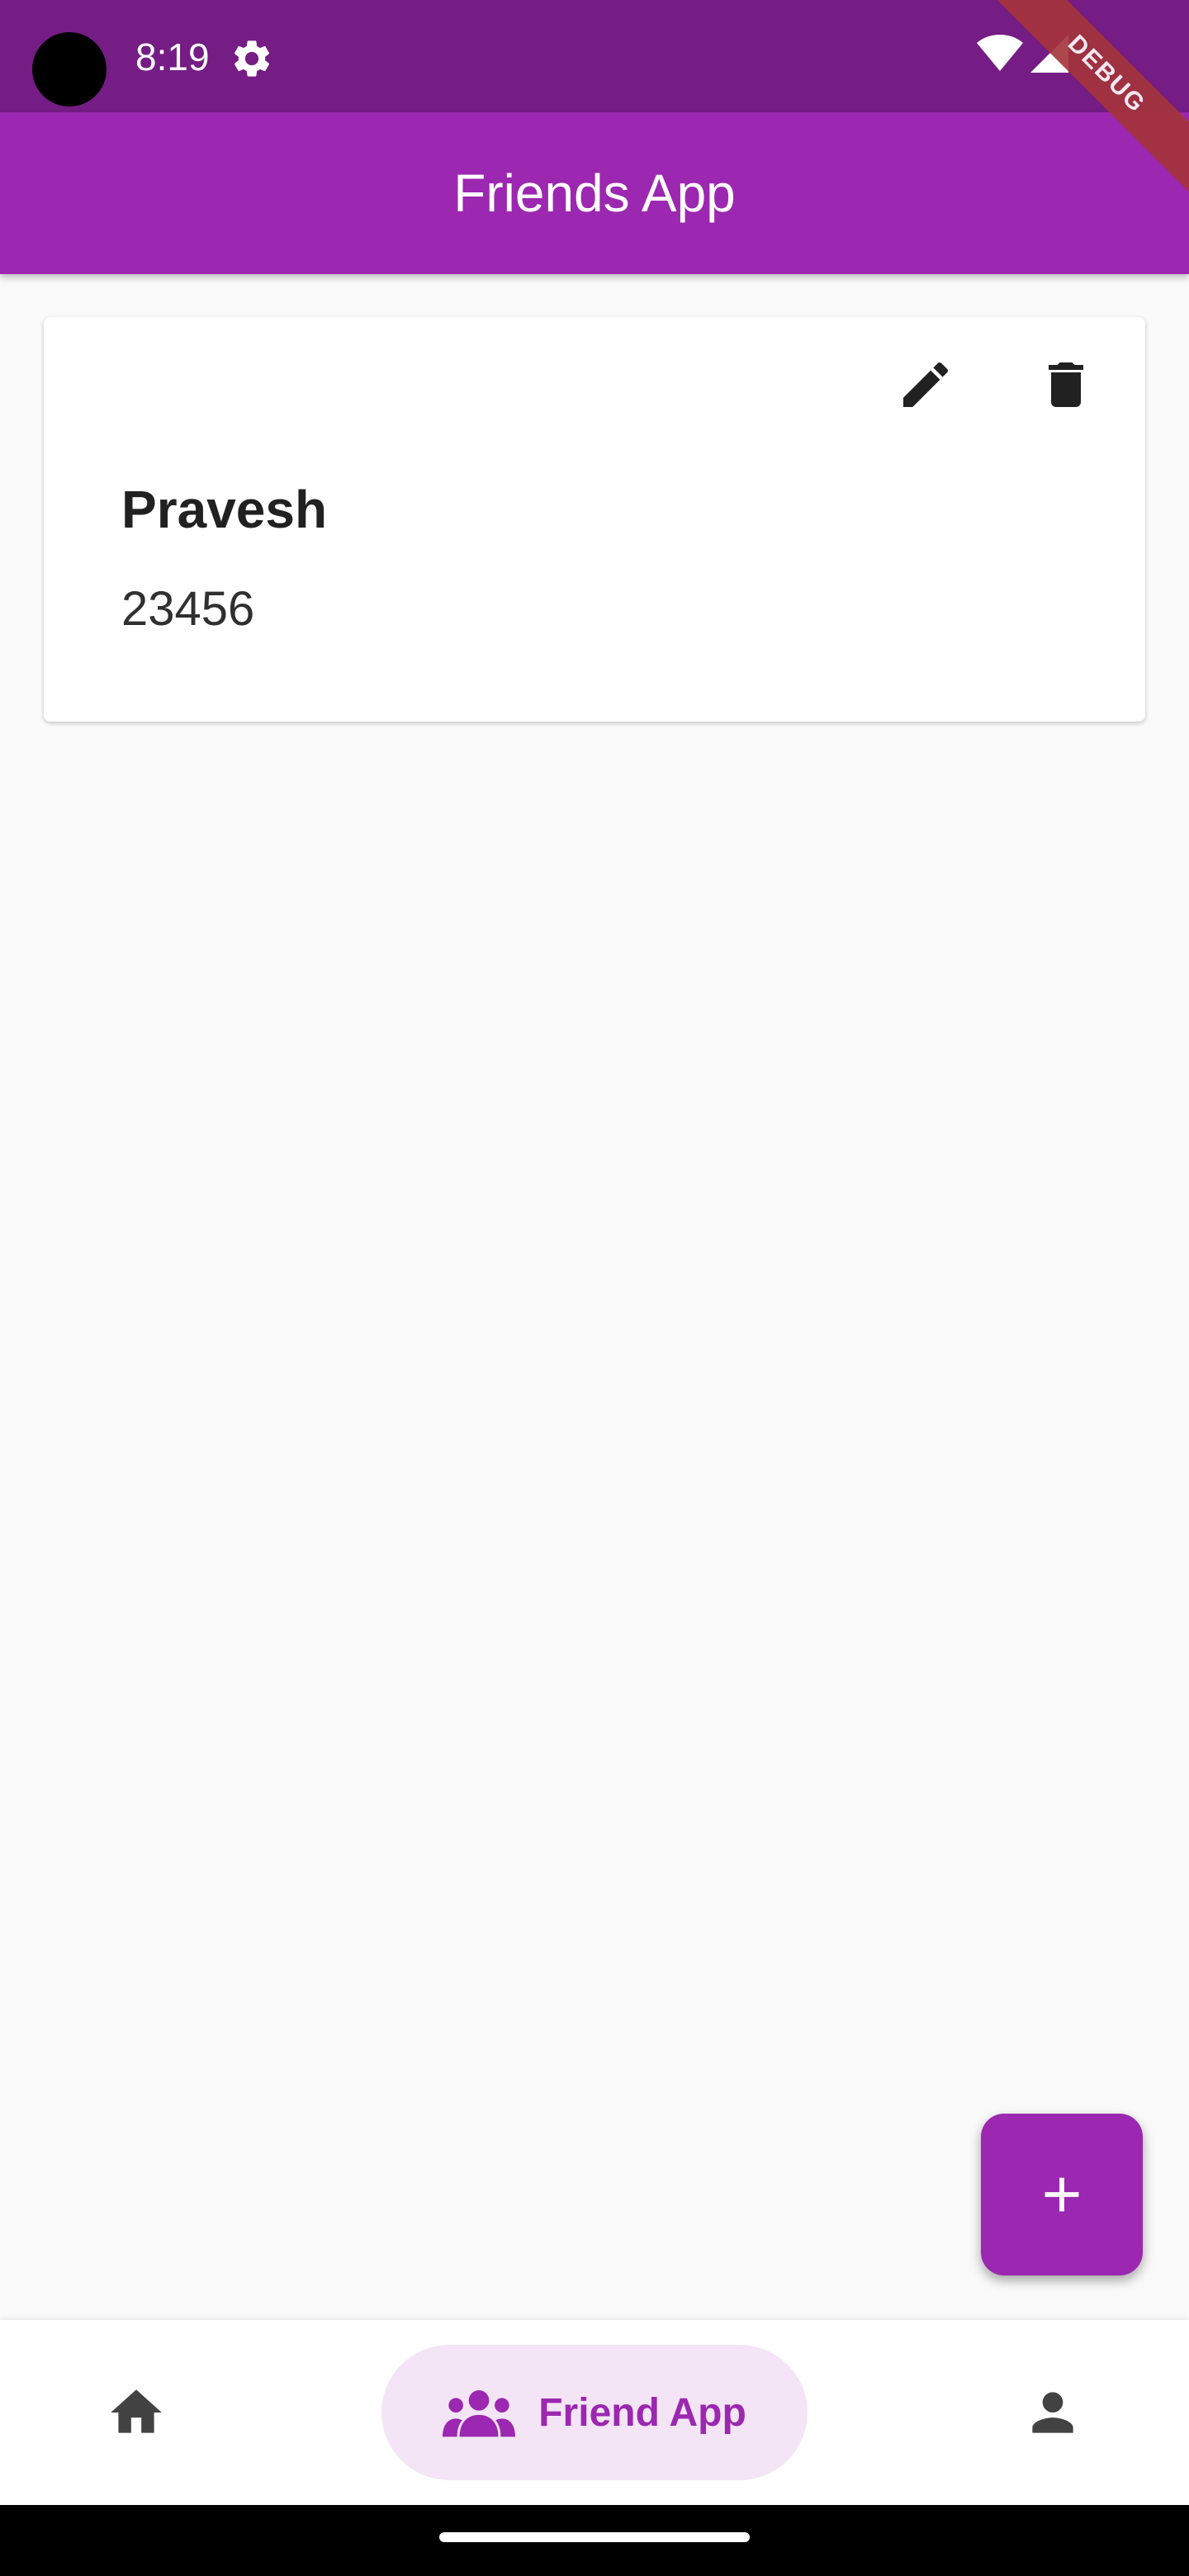 This screenshot has width=1189, height=2576. I want to click on status-time: 8:19, so click(172, 57).